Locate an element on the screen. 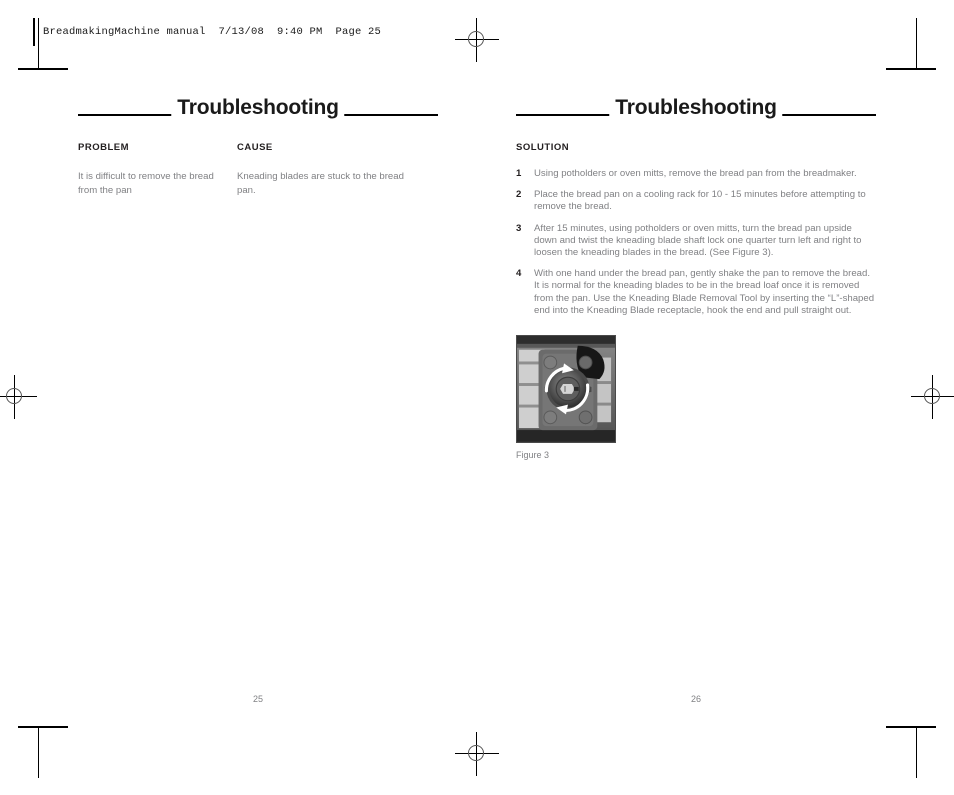 This screenshot has width=954, height=795. crop-mark-bottom-right-horizontal is located at coordinates (911, 727).